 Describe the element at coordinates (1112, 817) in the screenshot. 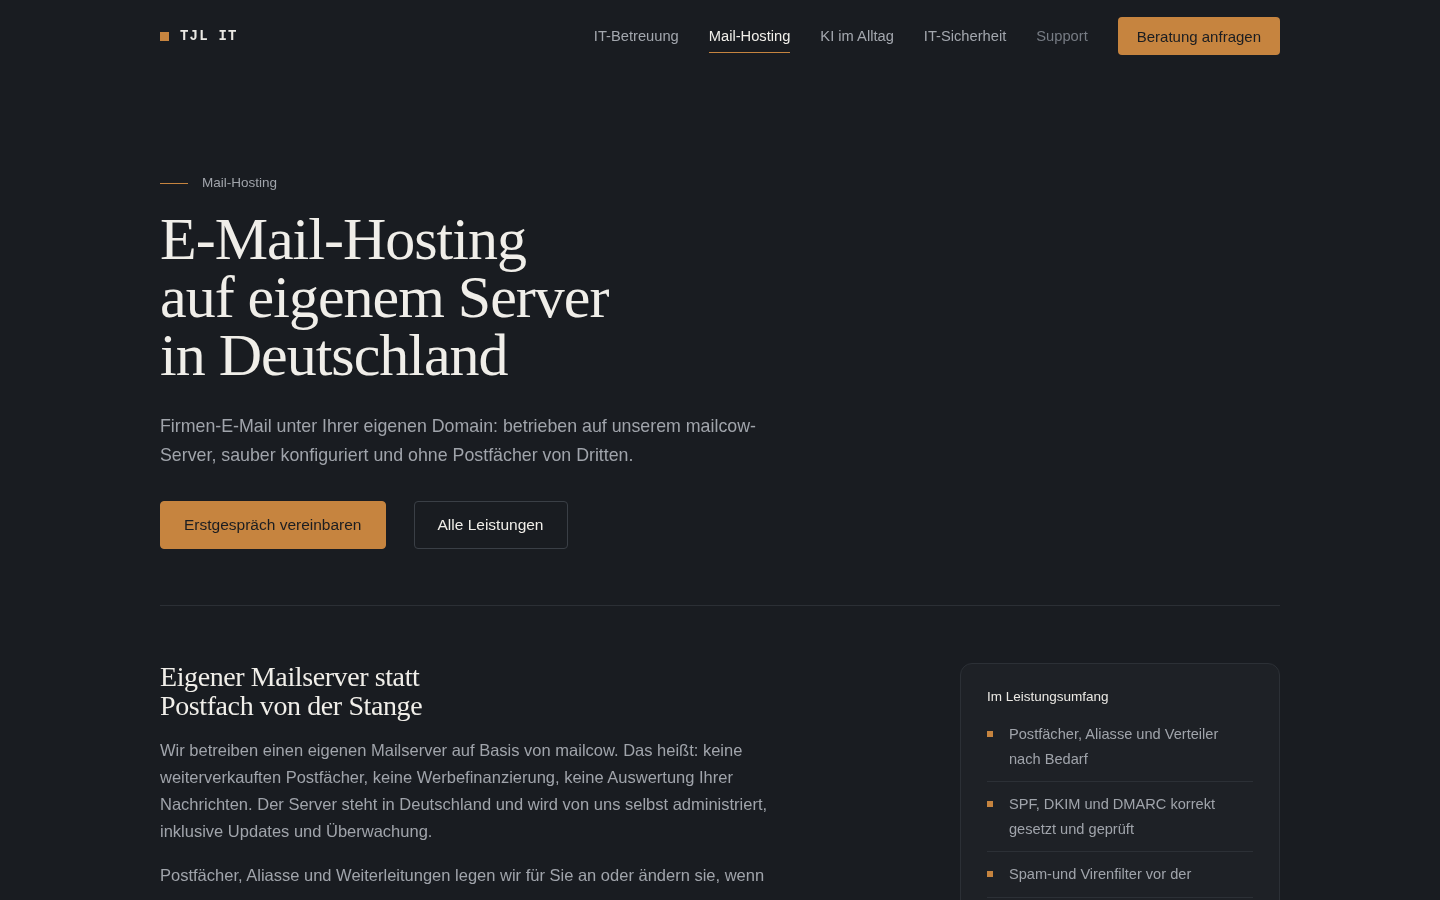

I see `card-item-text: SPF, DKIM und DMARC korrekt gesetzt und geprüft` at that location.